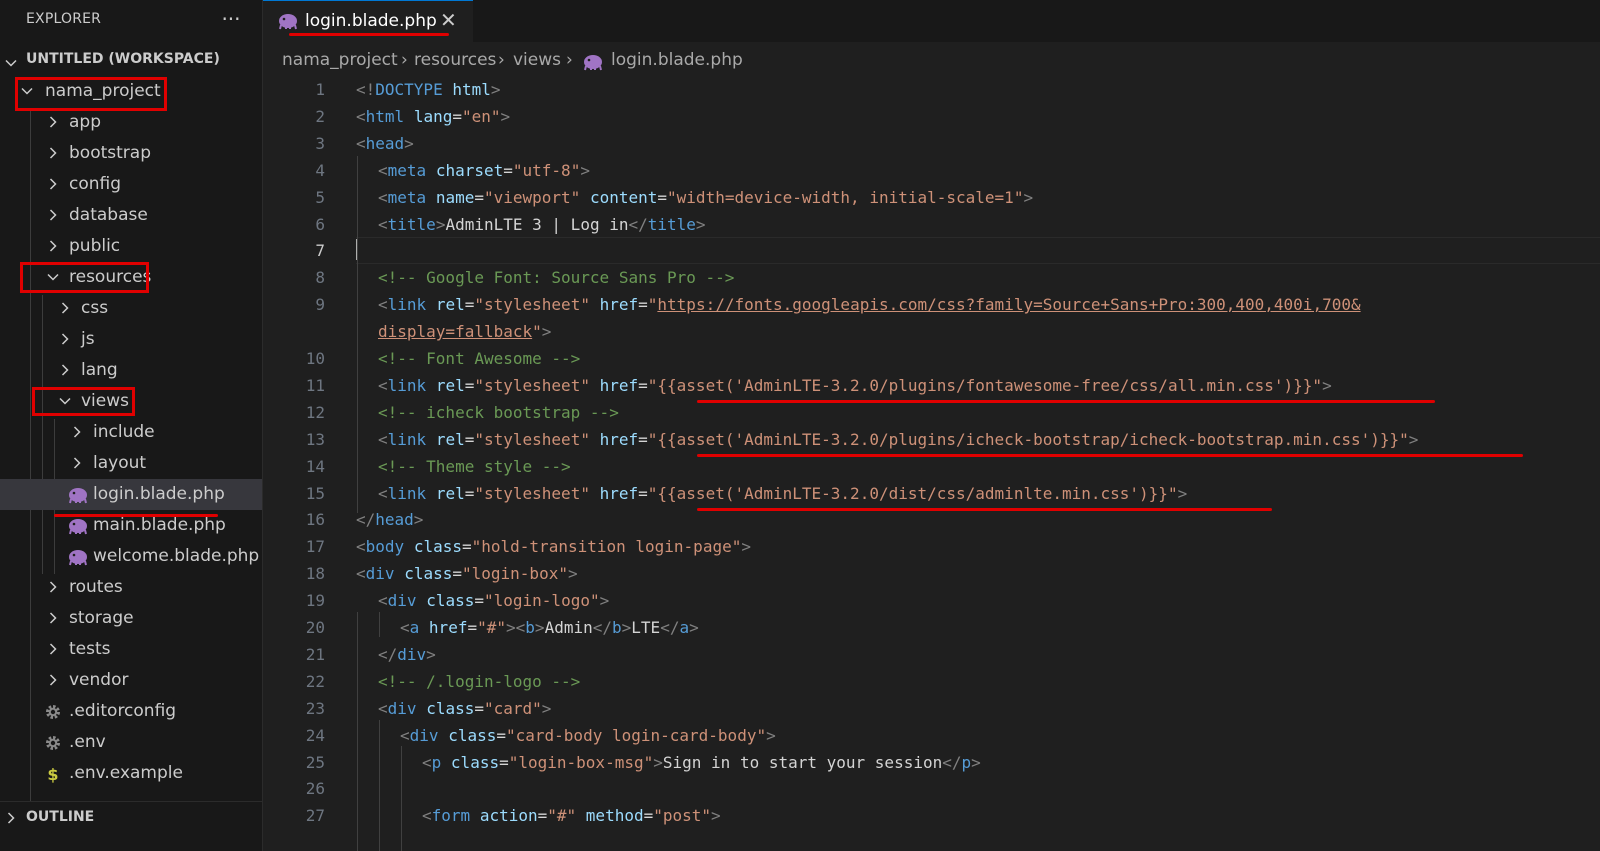 The width and height of the screenshot is (1600, 851). What do you see at coordinates (606, 547) in the screenshot?
I see `code-token: "hold-transition login-page"` at bounding box center [606, 547].